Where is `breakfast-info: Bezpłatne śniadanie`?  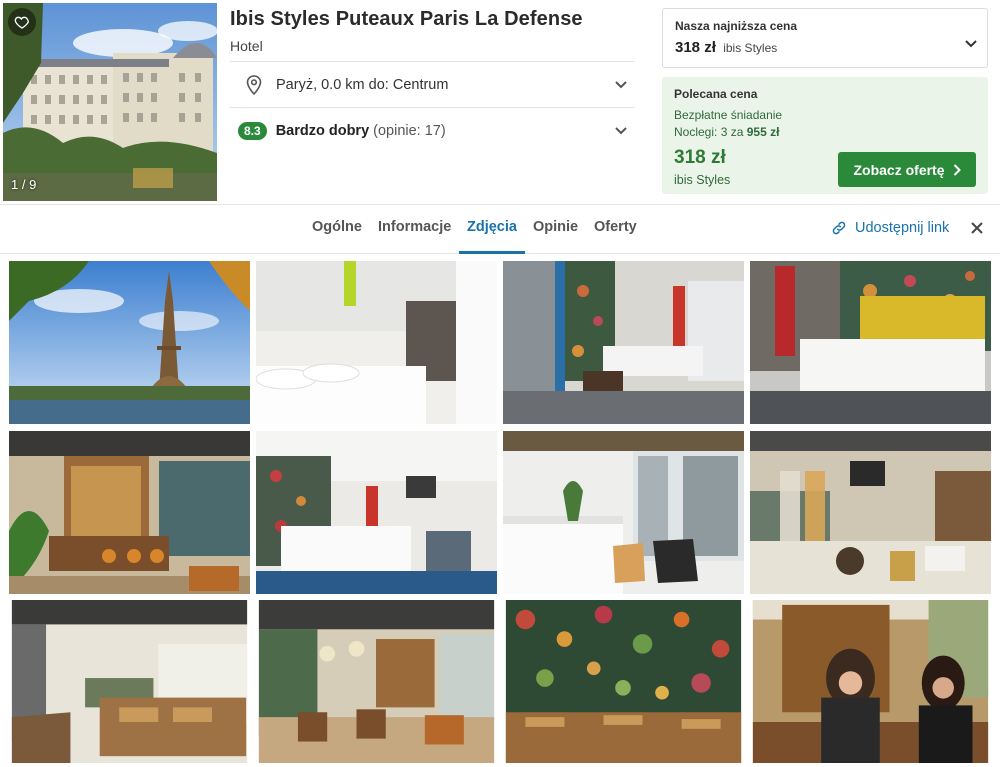
breakfast-info: Bezpłatne śniadanie is located at coordinates (728, 115).